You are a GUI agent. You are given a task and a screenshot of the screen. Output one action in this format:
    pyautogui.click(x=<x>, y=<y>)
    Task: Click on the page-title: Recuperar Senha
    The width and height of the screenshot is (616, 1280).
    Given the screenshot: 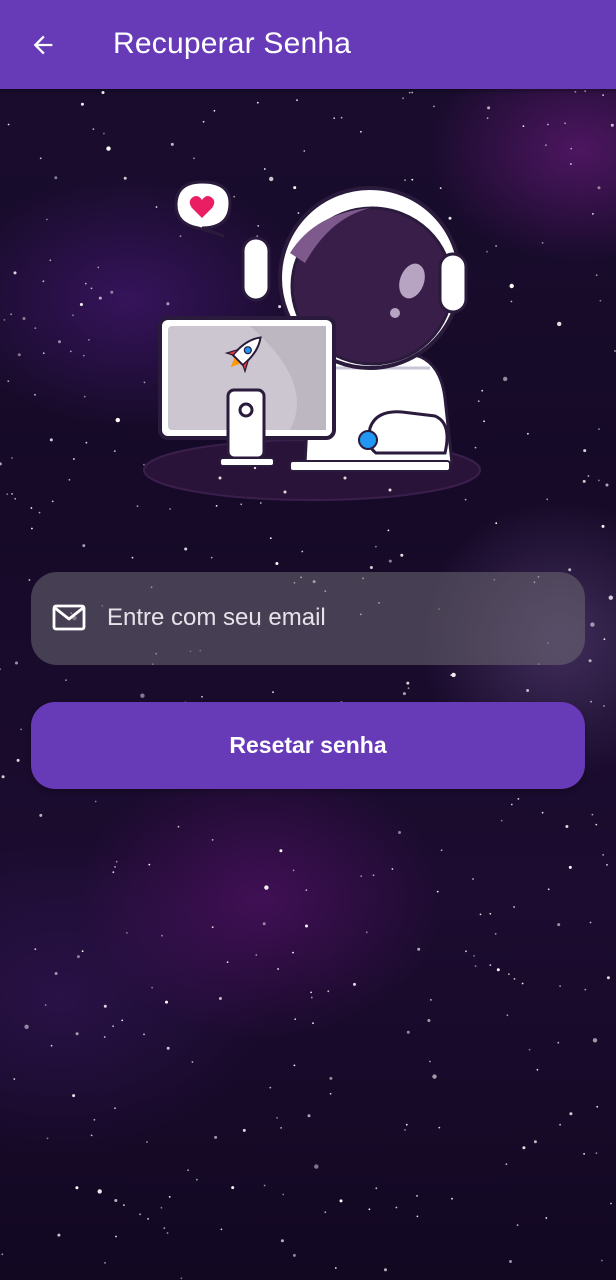 What is the action you would take?
    pyautogui.click(x=232, y=43)
    